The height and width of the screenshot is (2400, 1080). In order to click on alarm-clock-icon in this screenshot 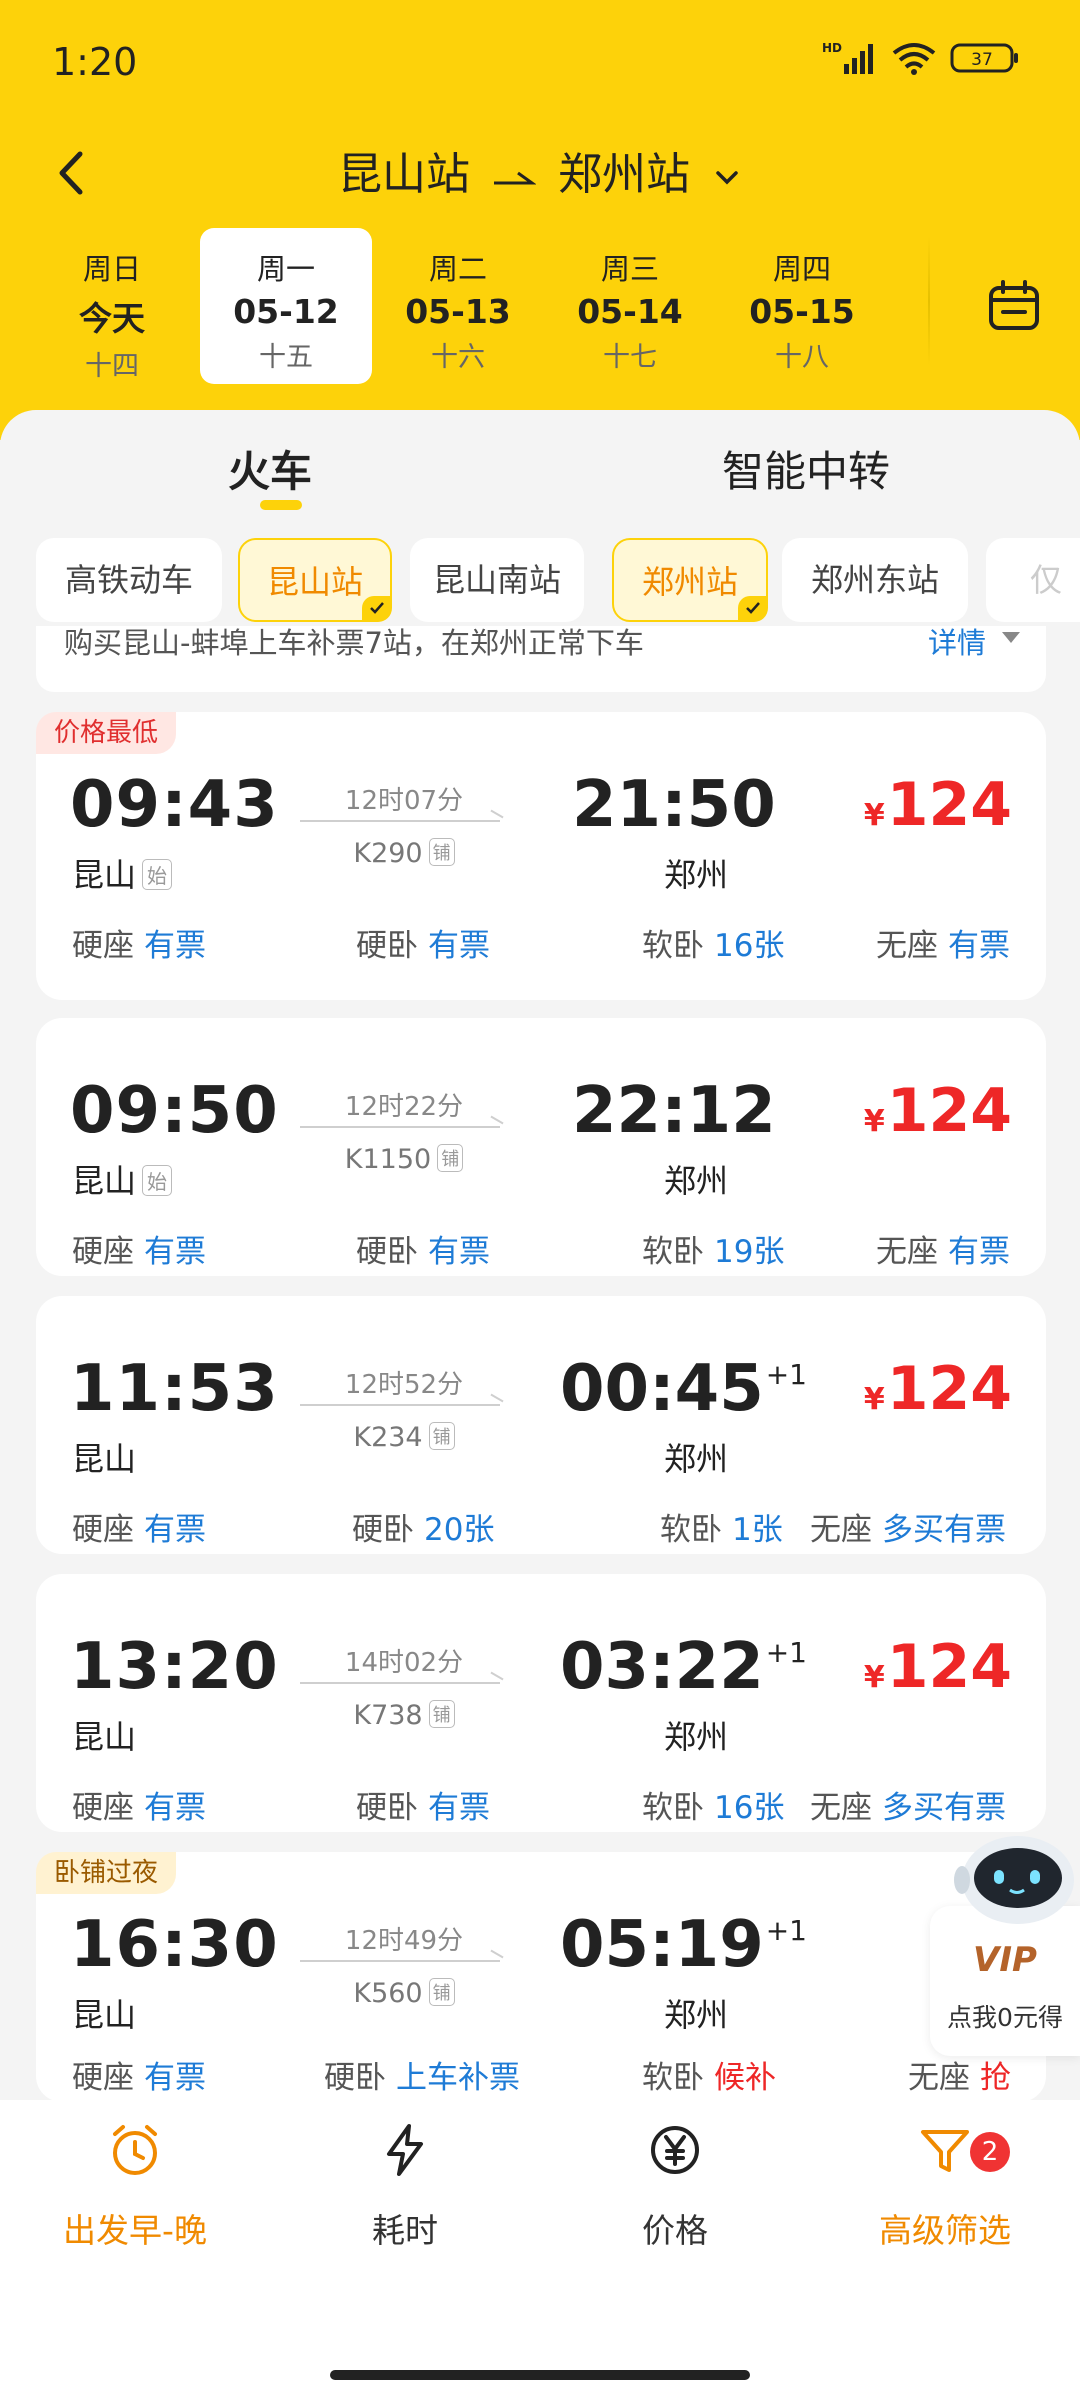, I will do `click(135, 2150)`.